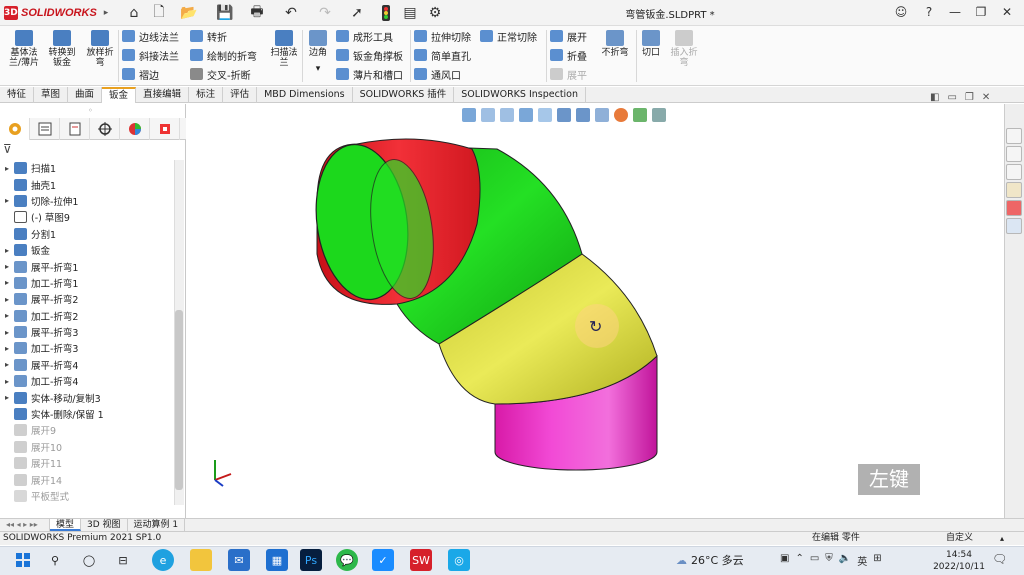 This screenshot has width=1024, height=575. What do you see at coordinates (240, 95) in the screenshot?
I see `tab-evaluate: 评估` at bounding box center [240, 95].